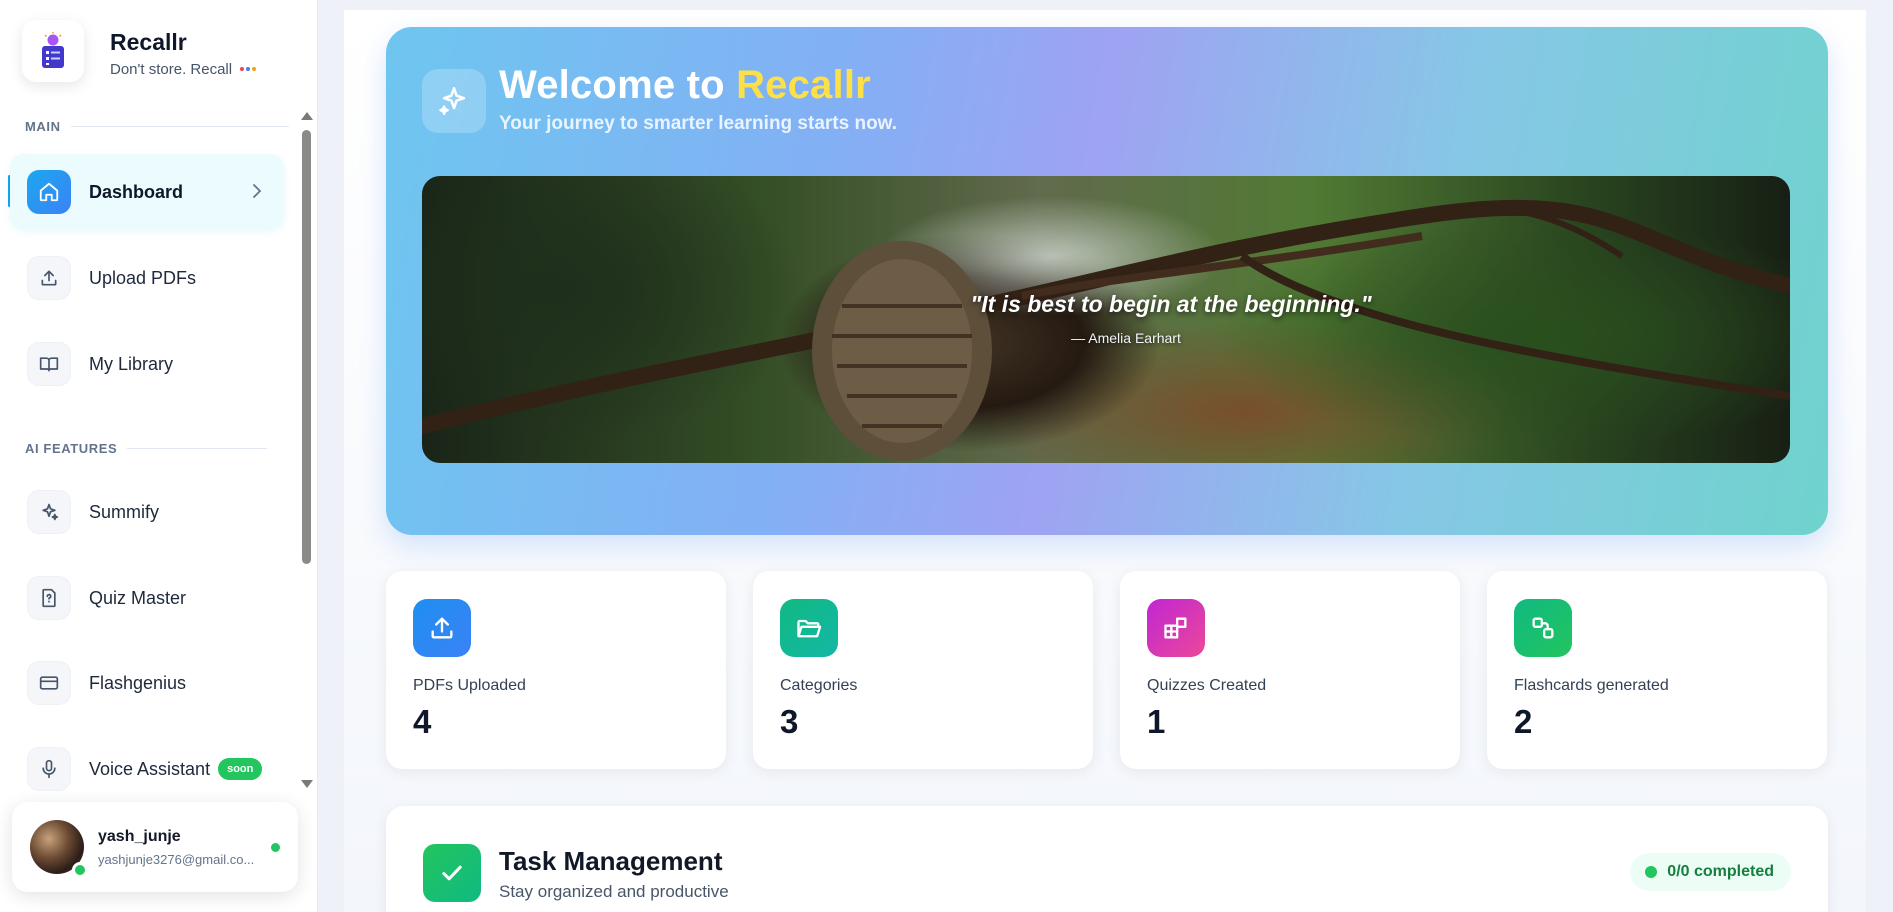 This screenshot has width=1893, height=912. I want to click on sidebar-item-quiz-master: Quiz Master, so click(147, 598).